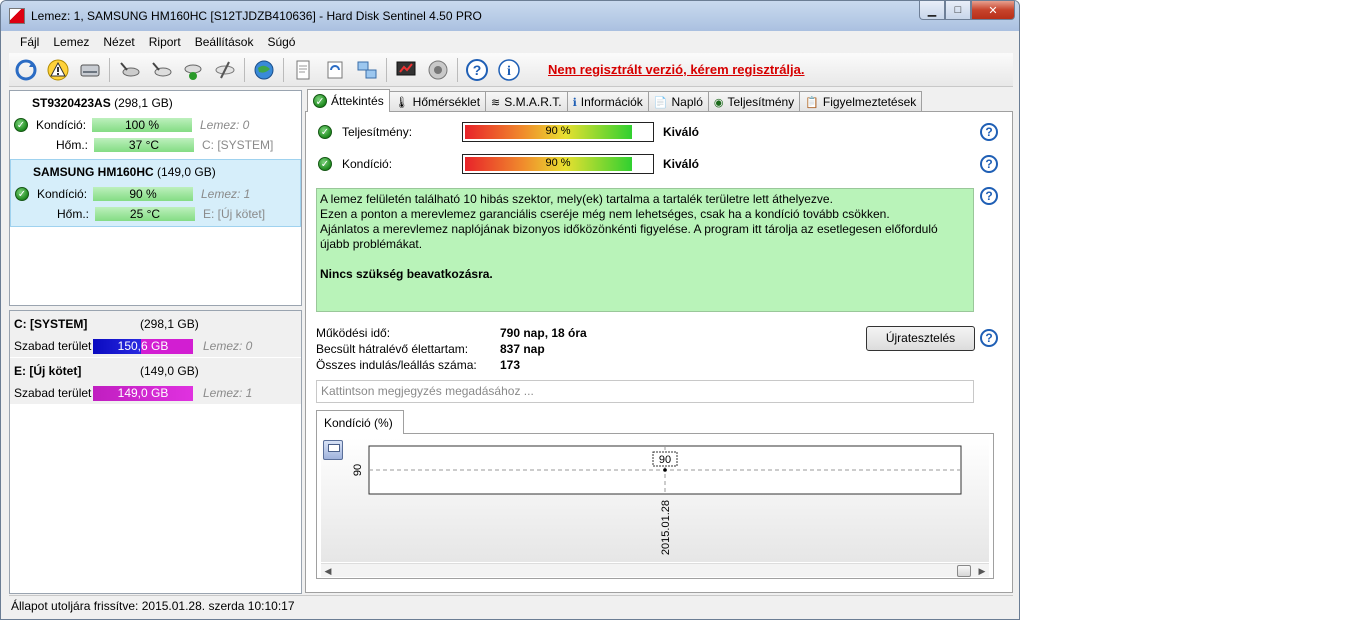 The image size is (1364, 620). I want to click on stat-row: Becsült hátralévő élettartam: 837 nap, so click(451, 349).